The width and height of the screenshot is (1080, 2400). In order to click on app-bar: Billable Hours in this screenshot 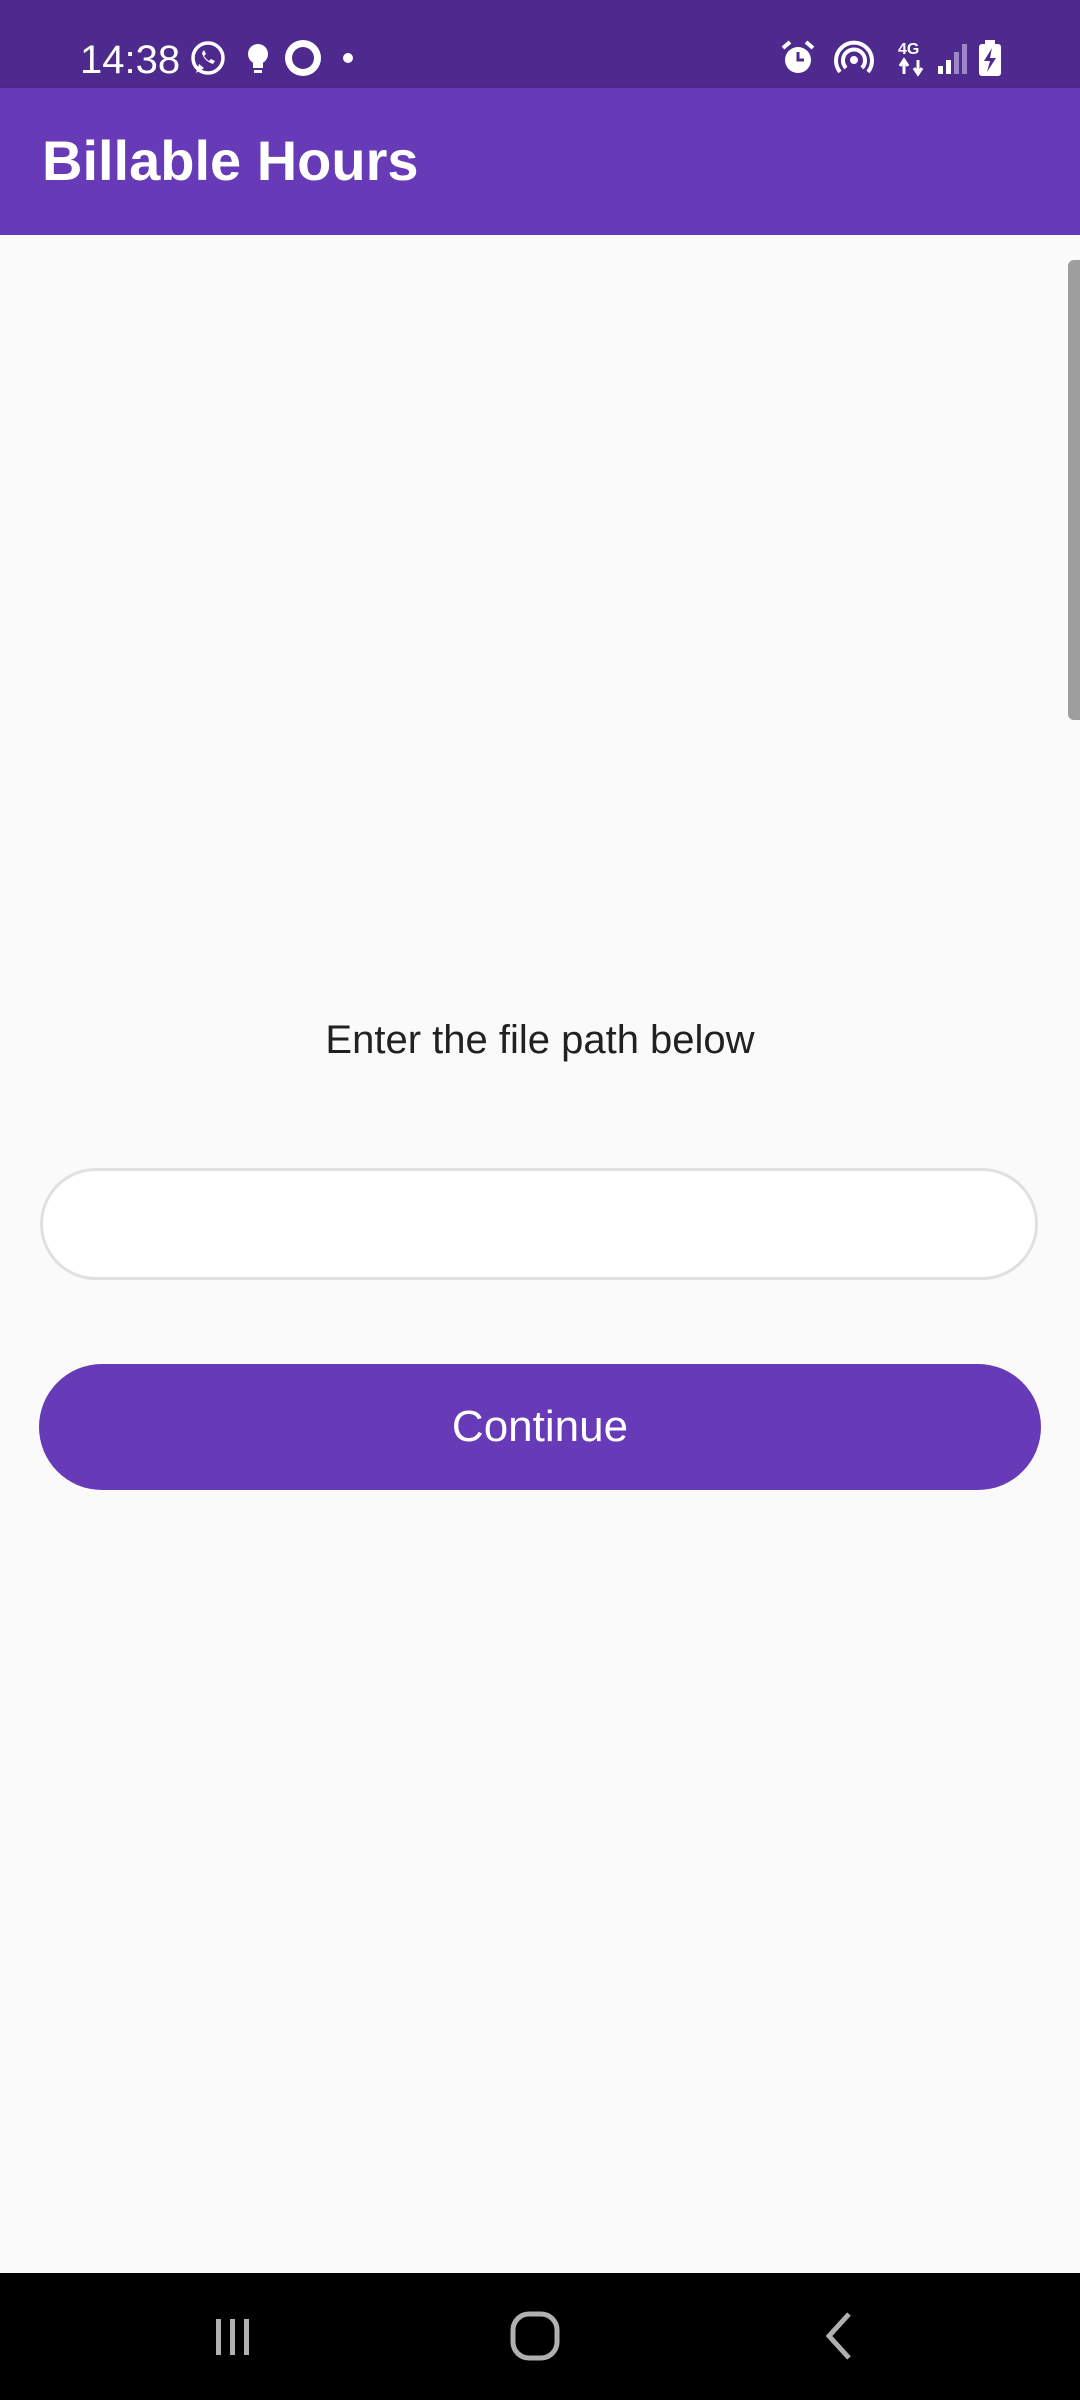, I will do `click(540, 161)`.